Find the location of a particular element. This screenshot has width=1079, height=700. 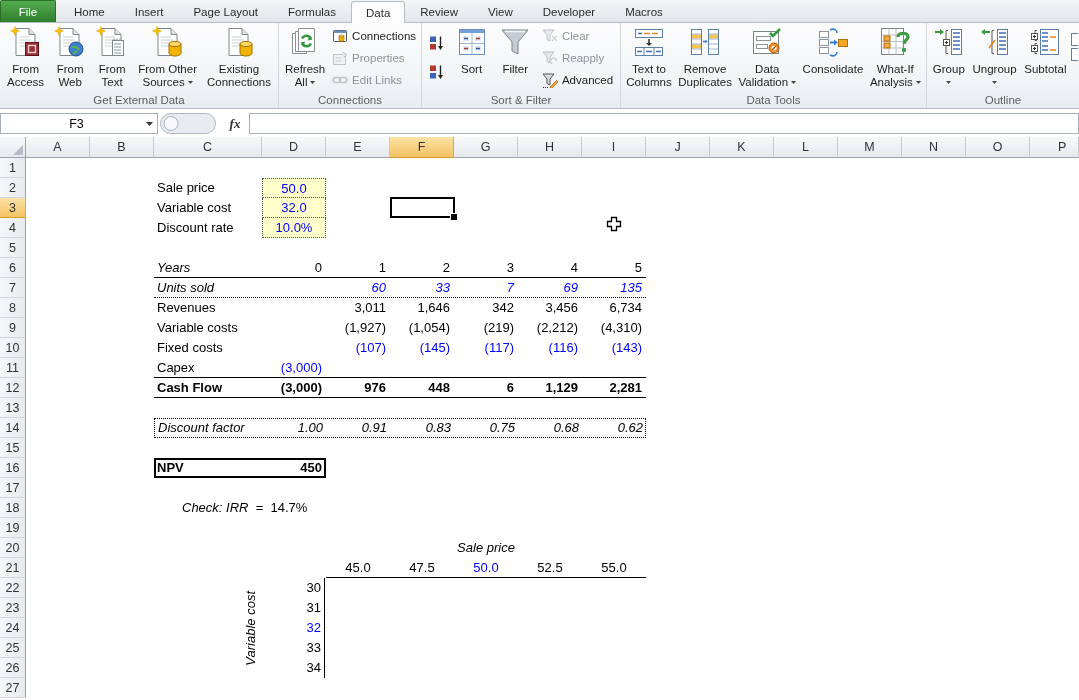

year-heading: Years is located at coordinates (174, 268).